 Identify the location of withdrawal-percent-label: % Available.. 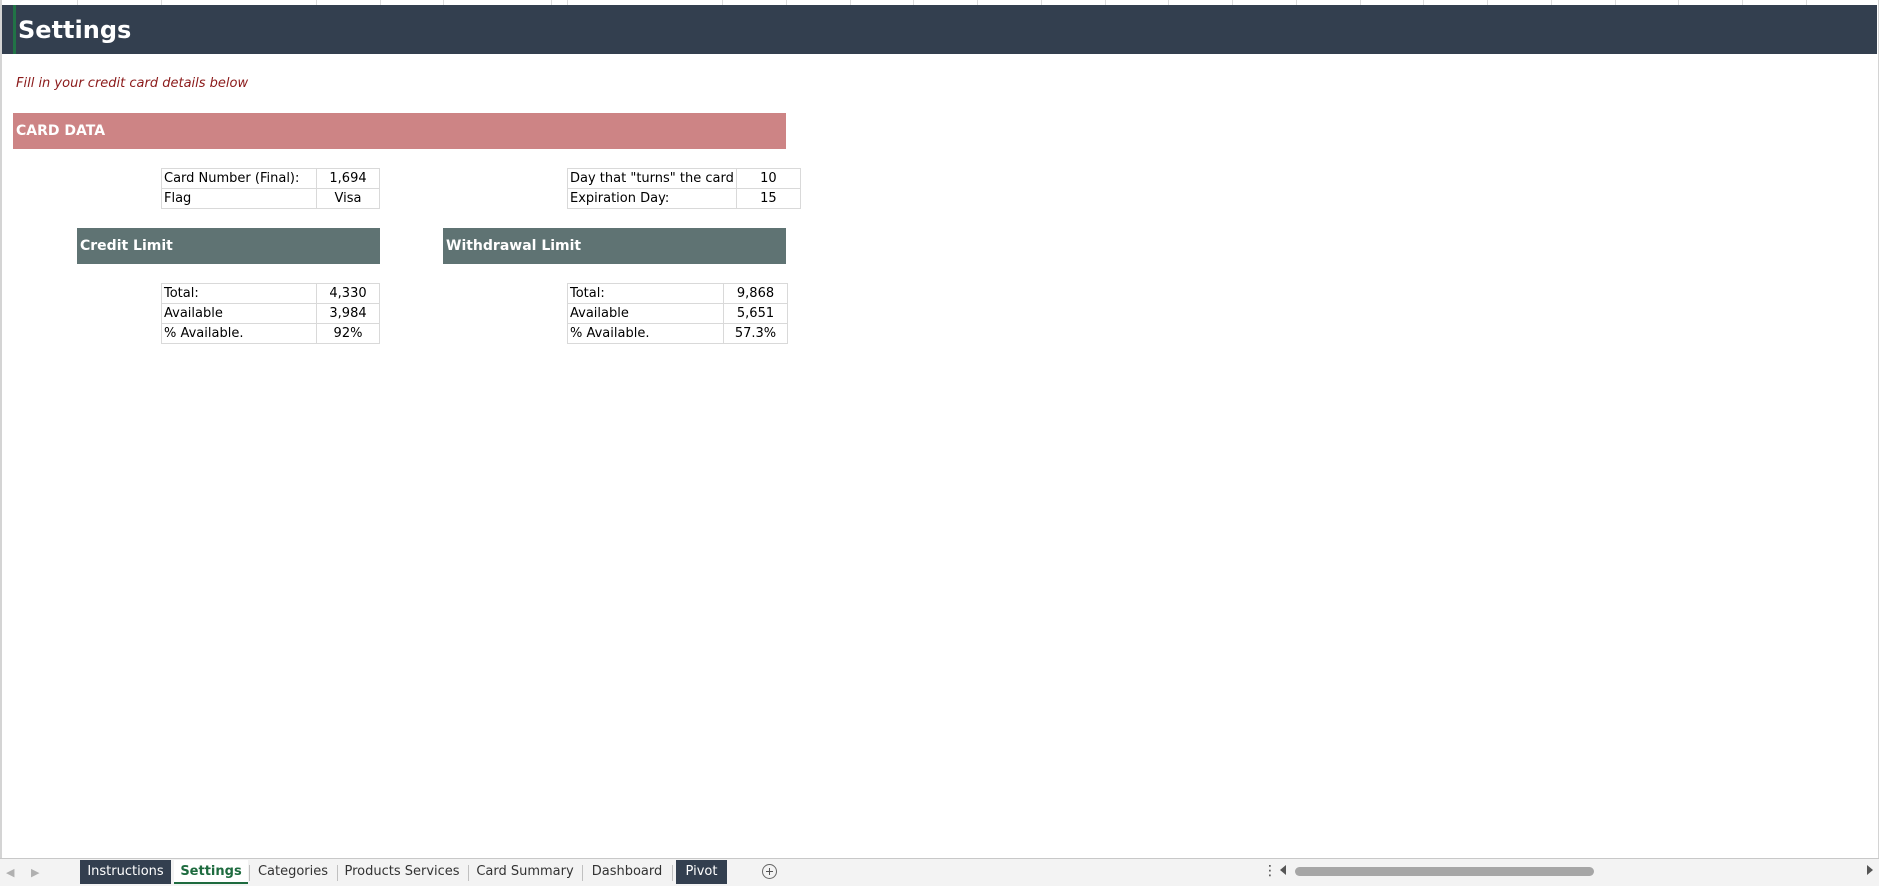
(645, 333).